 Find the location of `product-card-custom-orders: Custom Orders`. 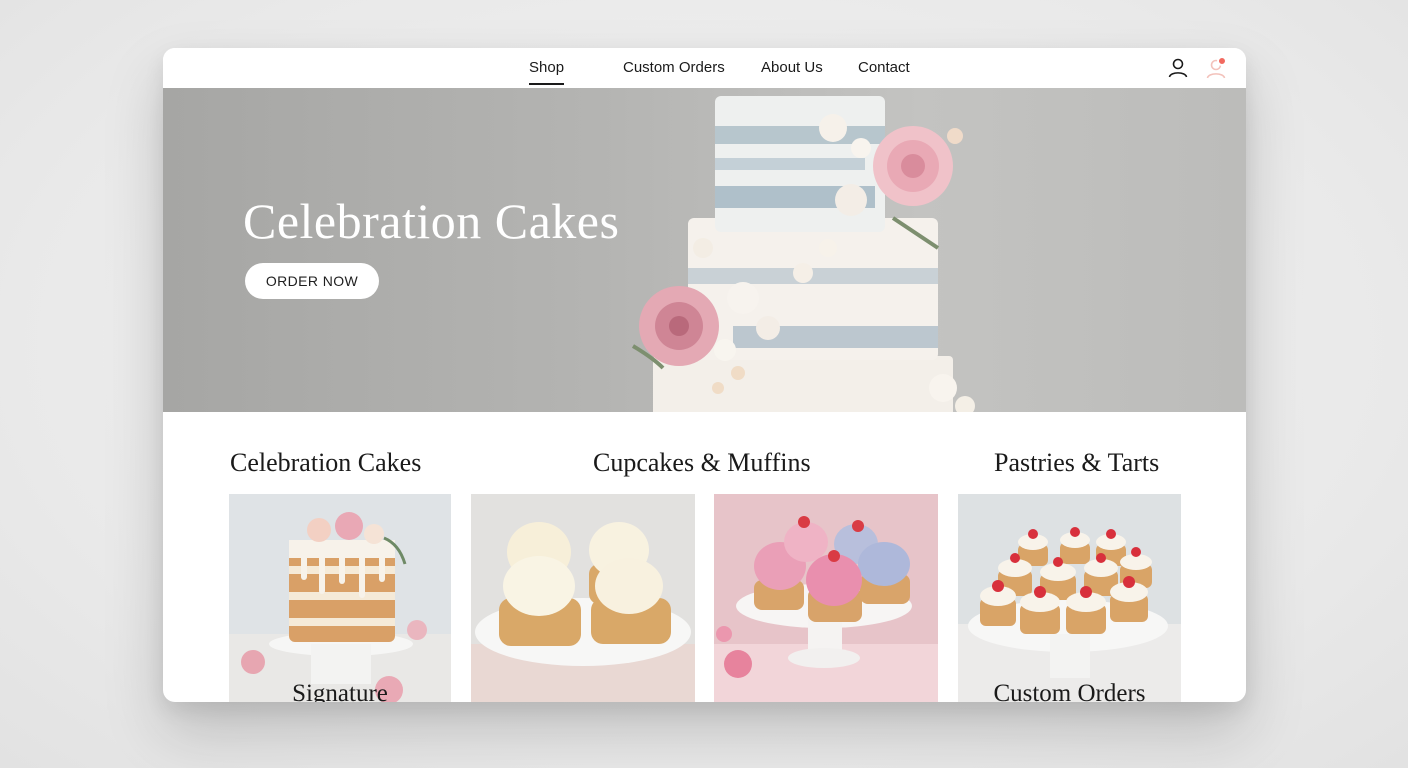

product-card-custom-orders: Custom Orders is located at coordinates (1069, 598).